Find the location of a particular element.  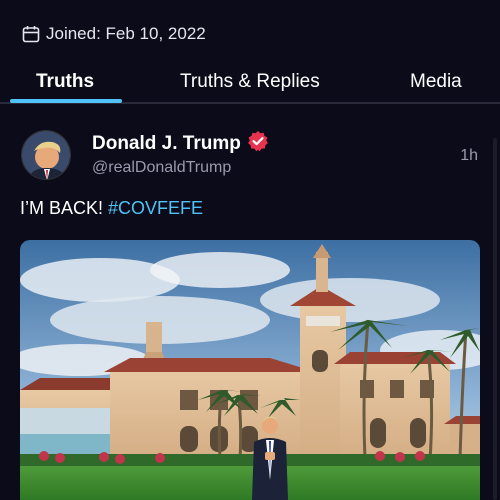

author-row: Donald J. Trump is located at coordinates (180, 143).